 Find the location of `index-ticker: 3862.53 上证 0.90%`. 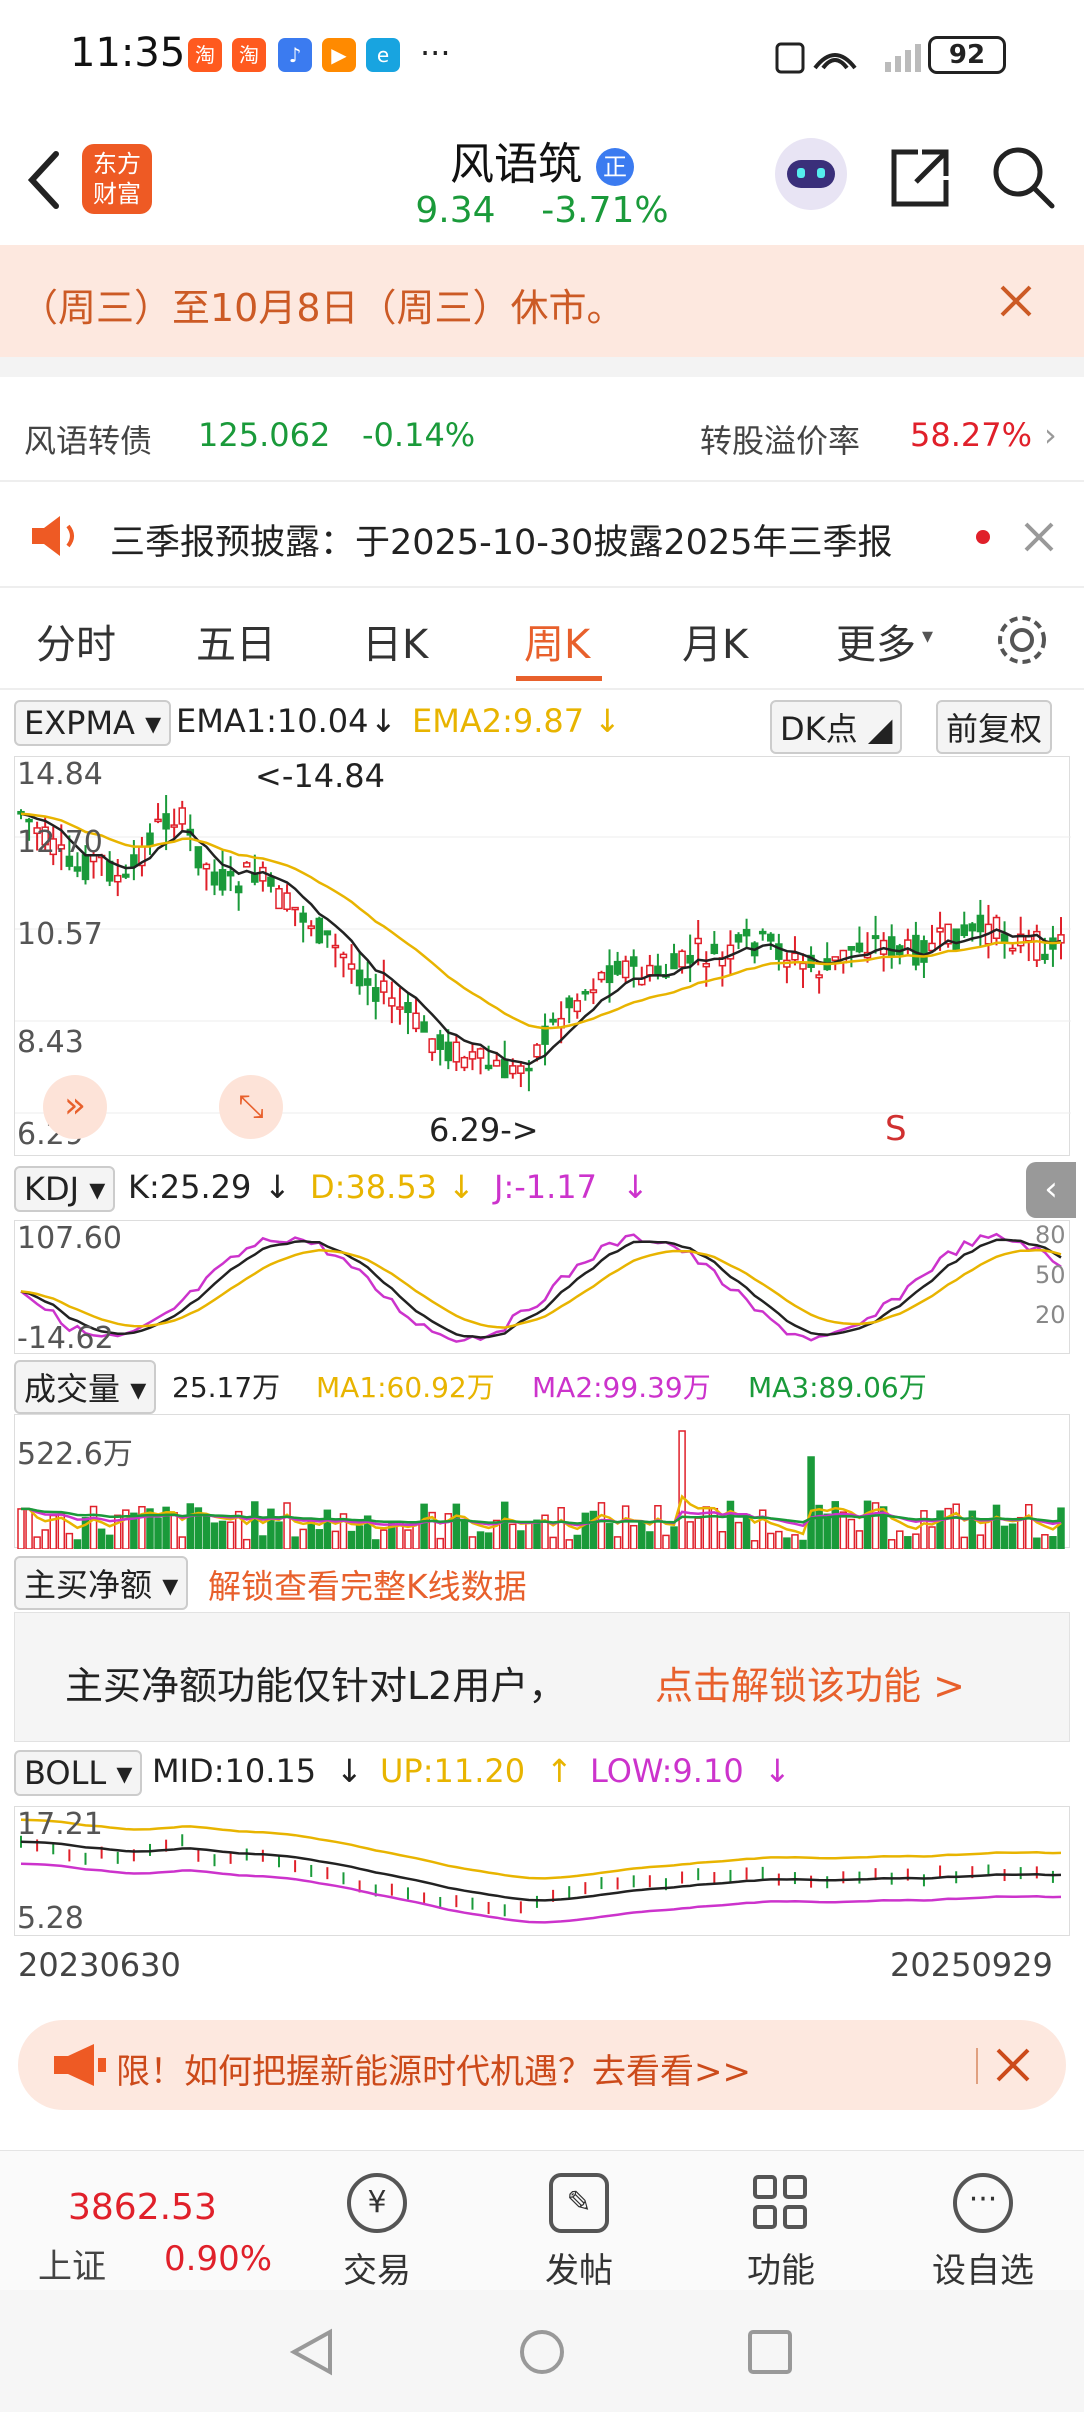

index-ticker: 3862.53 上证 0.90% is located at coordinates (150, 2226).